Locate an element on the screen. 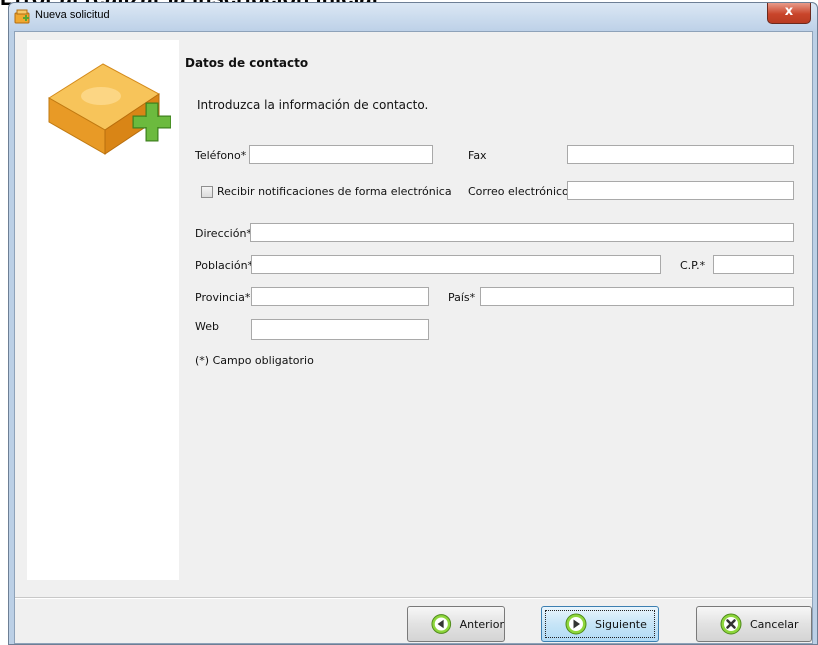 This screenshot has height=645, width=818. poblacion-label: Población* is located at coordinates (224, 265).